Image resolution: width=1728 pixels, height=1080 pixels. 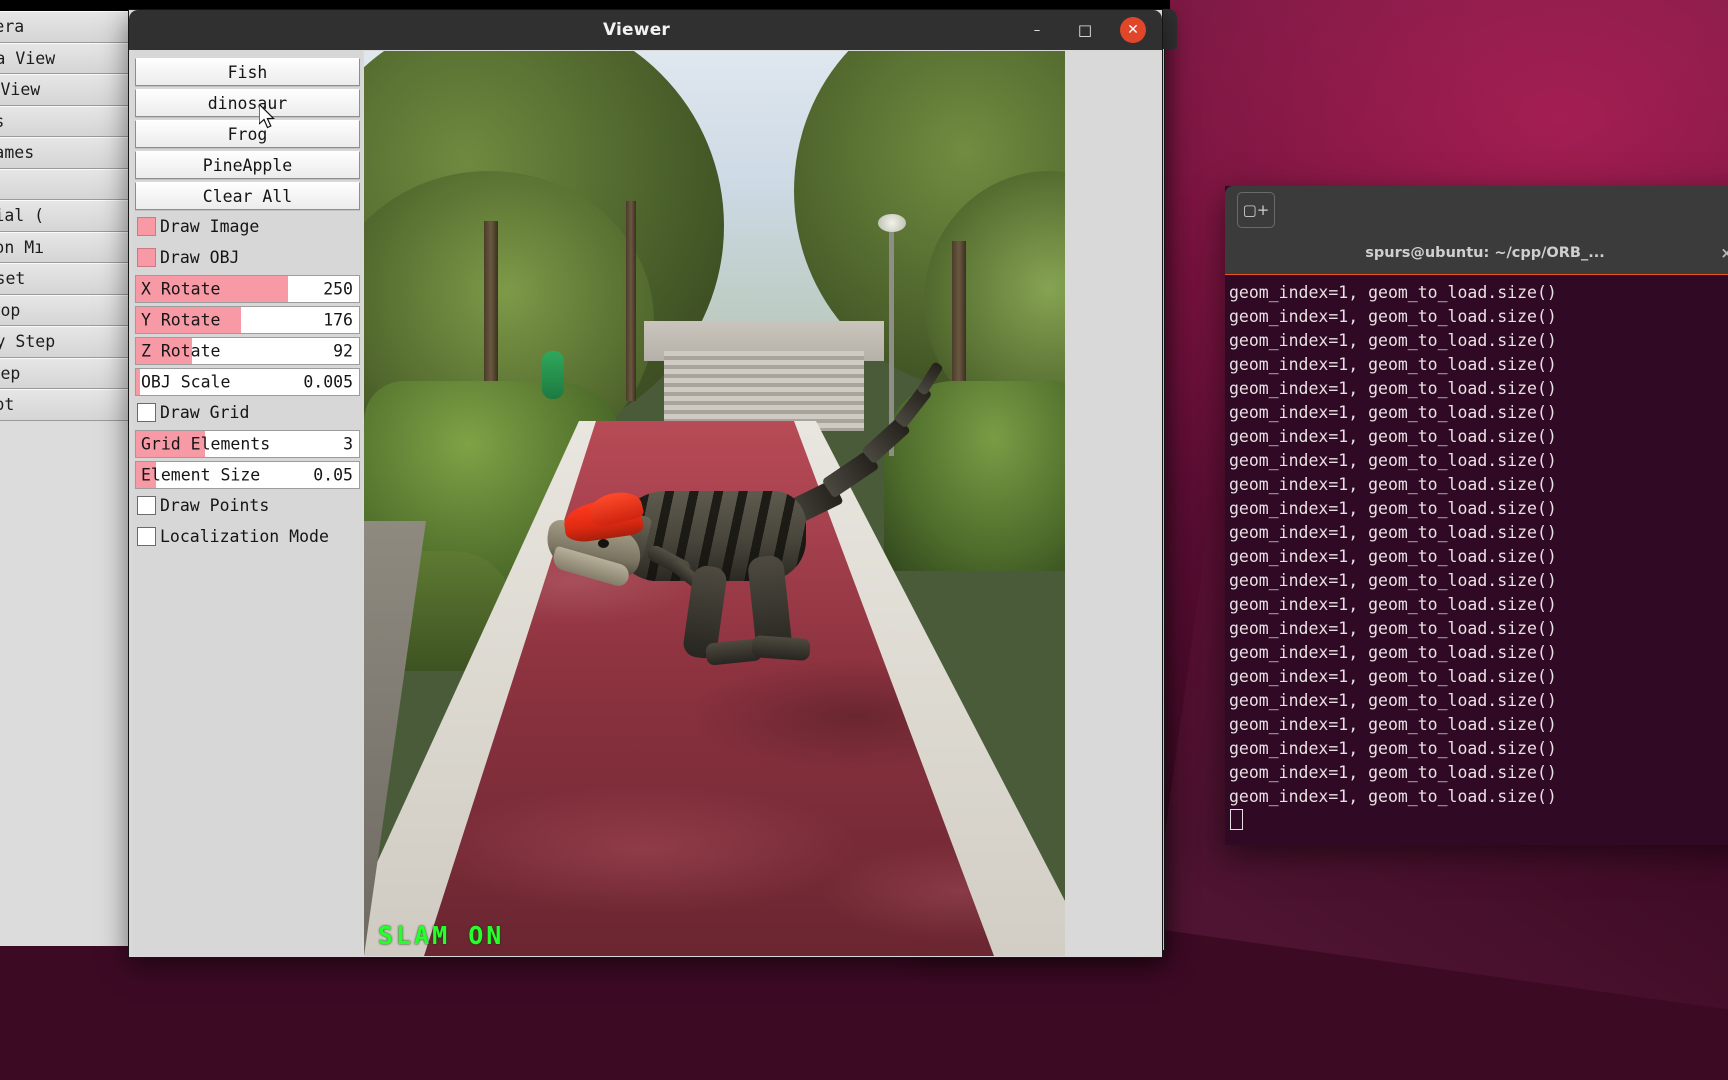 I want to click on button-row-fish: Fish, so click(x=247, y=72).